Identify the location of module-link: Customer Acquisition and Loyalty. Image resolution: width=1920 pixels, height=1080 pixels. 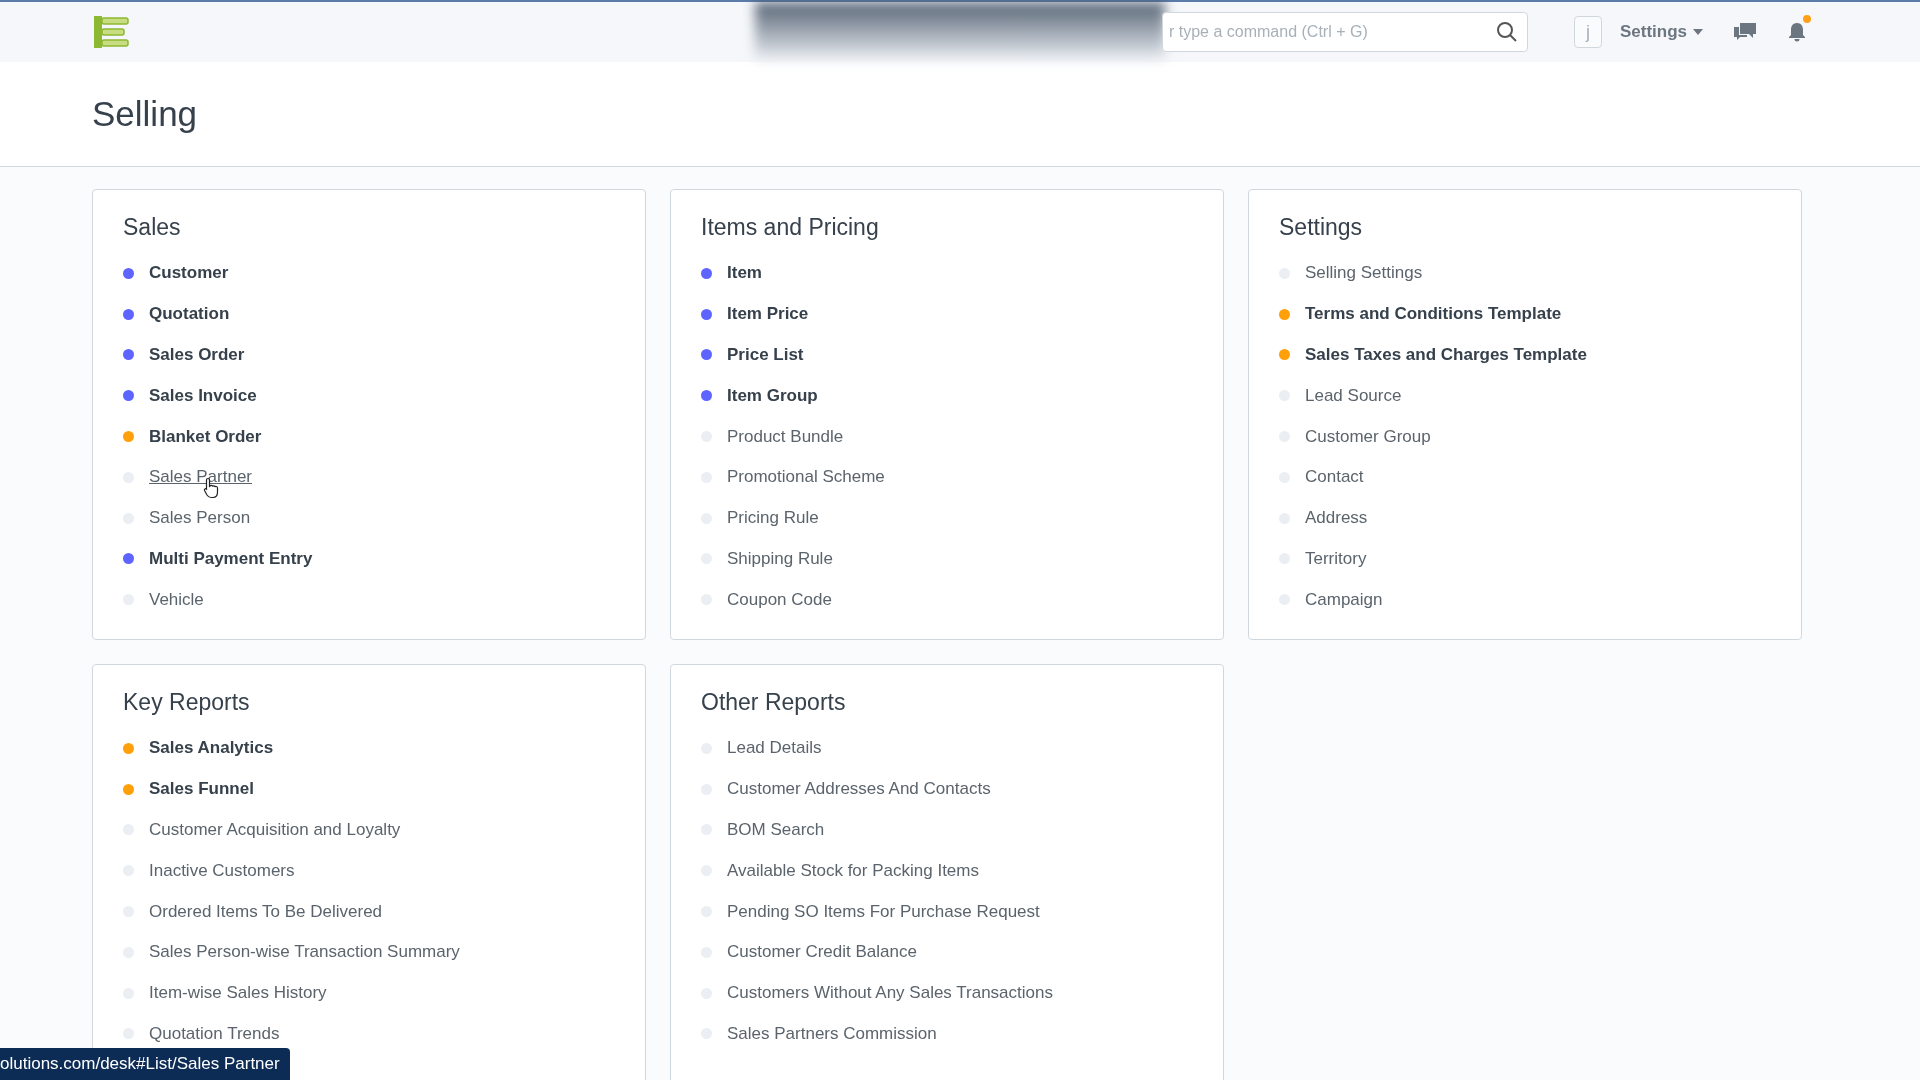
(275, 830).